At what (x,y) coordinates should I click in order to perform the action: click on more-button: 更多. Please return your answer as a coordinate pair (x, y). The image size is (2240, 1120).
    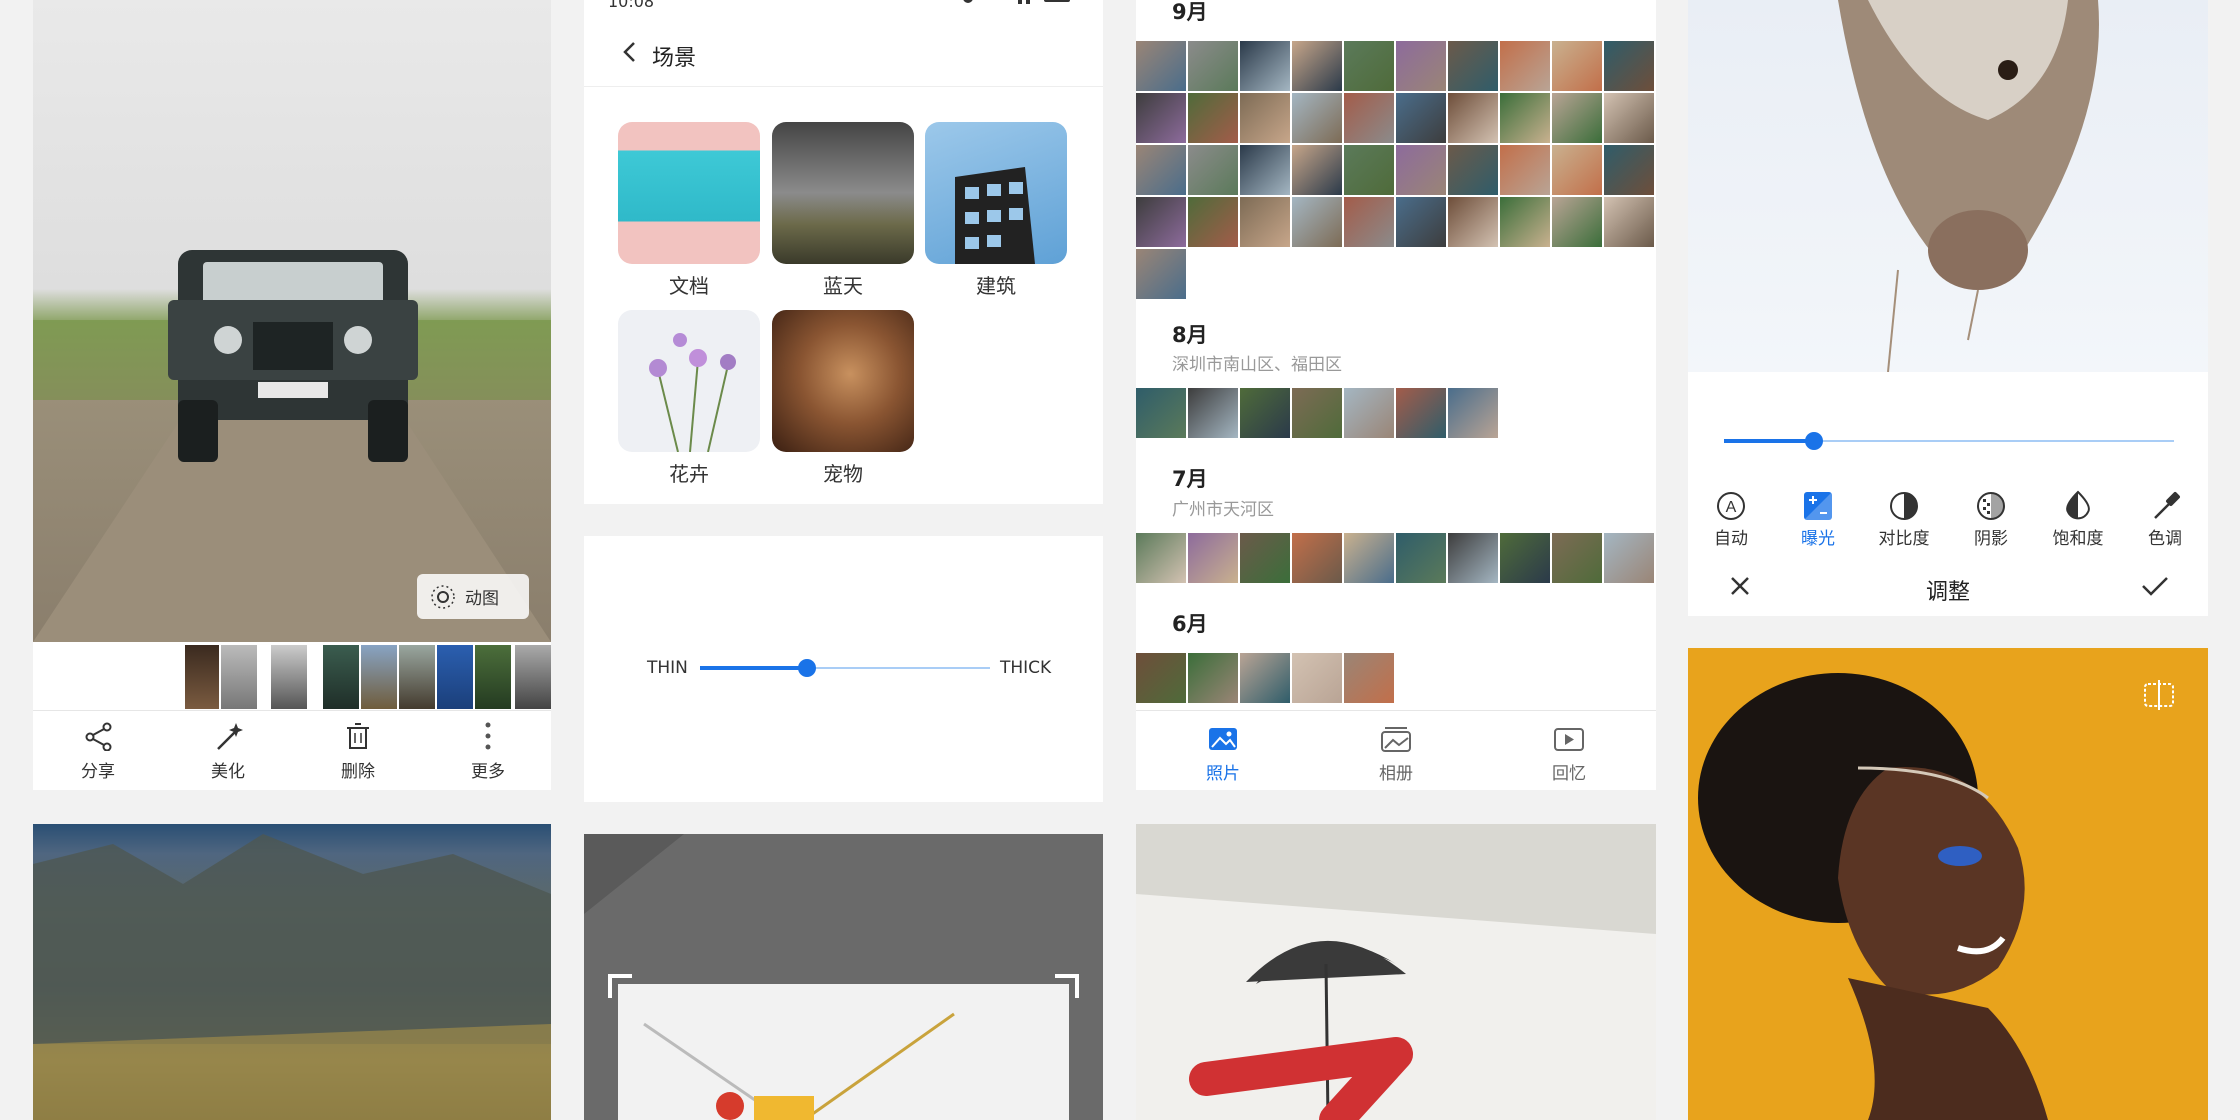
    Looking at the image, I should click on (488, 752).